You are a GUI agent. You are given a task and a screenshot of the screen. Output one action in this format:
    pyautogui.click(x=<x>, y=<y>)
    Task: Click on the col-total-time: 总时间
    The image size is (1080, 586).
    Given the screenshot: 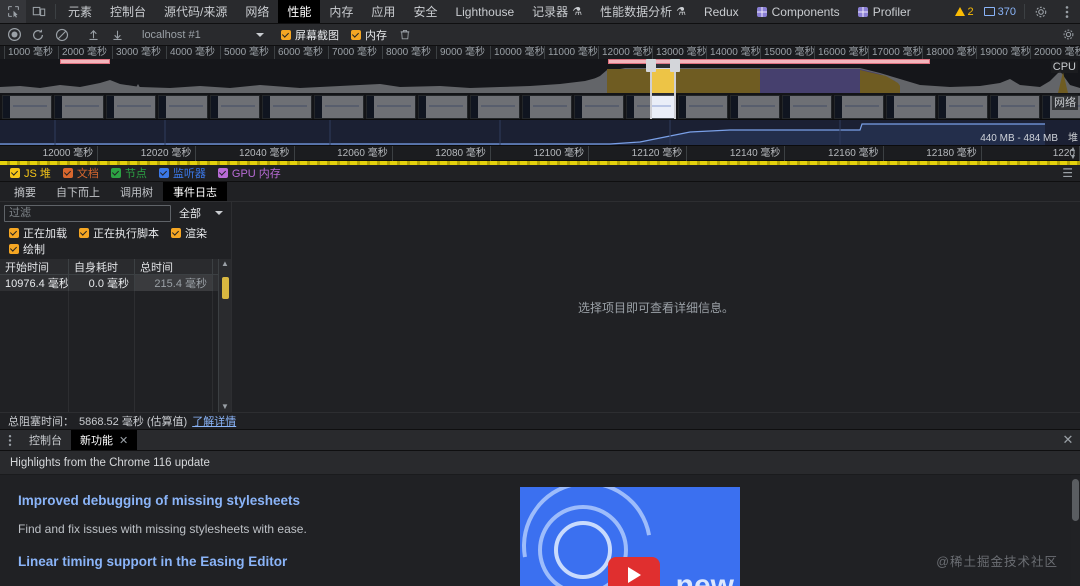 What is the action you would take?
    pyautogui.click(x=174, y=266)
    